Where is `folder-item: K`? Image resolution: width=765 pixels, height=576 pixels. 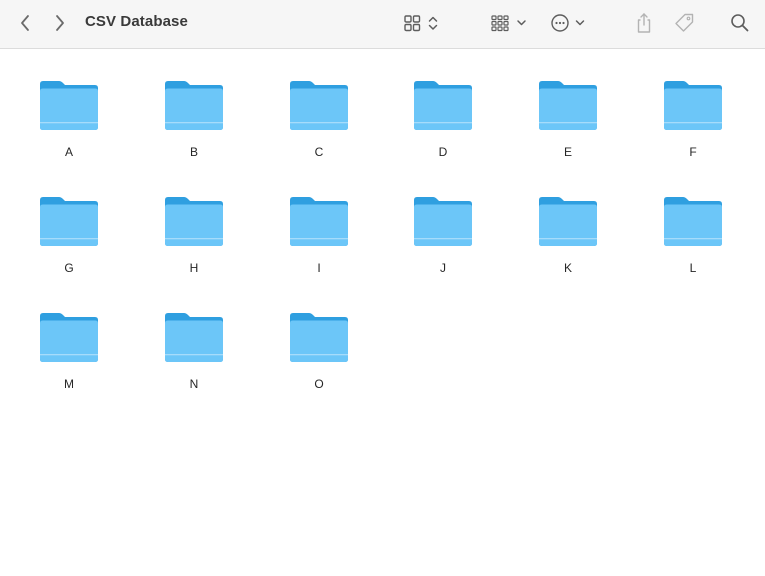 folder-item: K is located at coordinates (568, 245).